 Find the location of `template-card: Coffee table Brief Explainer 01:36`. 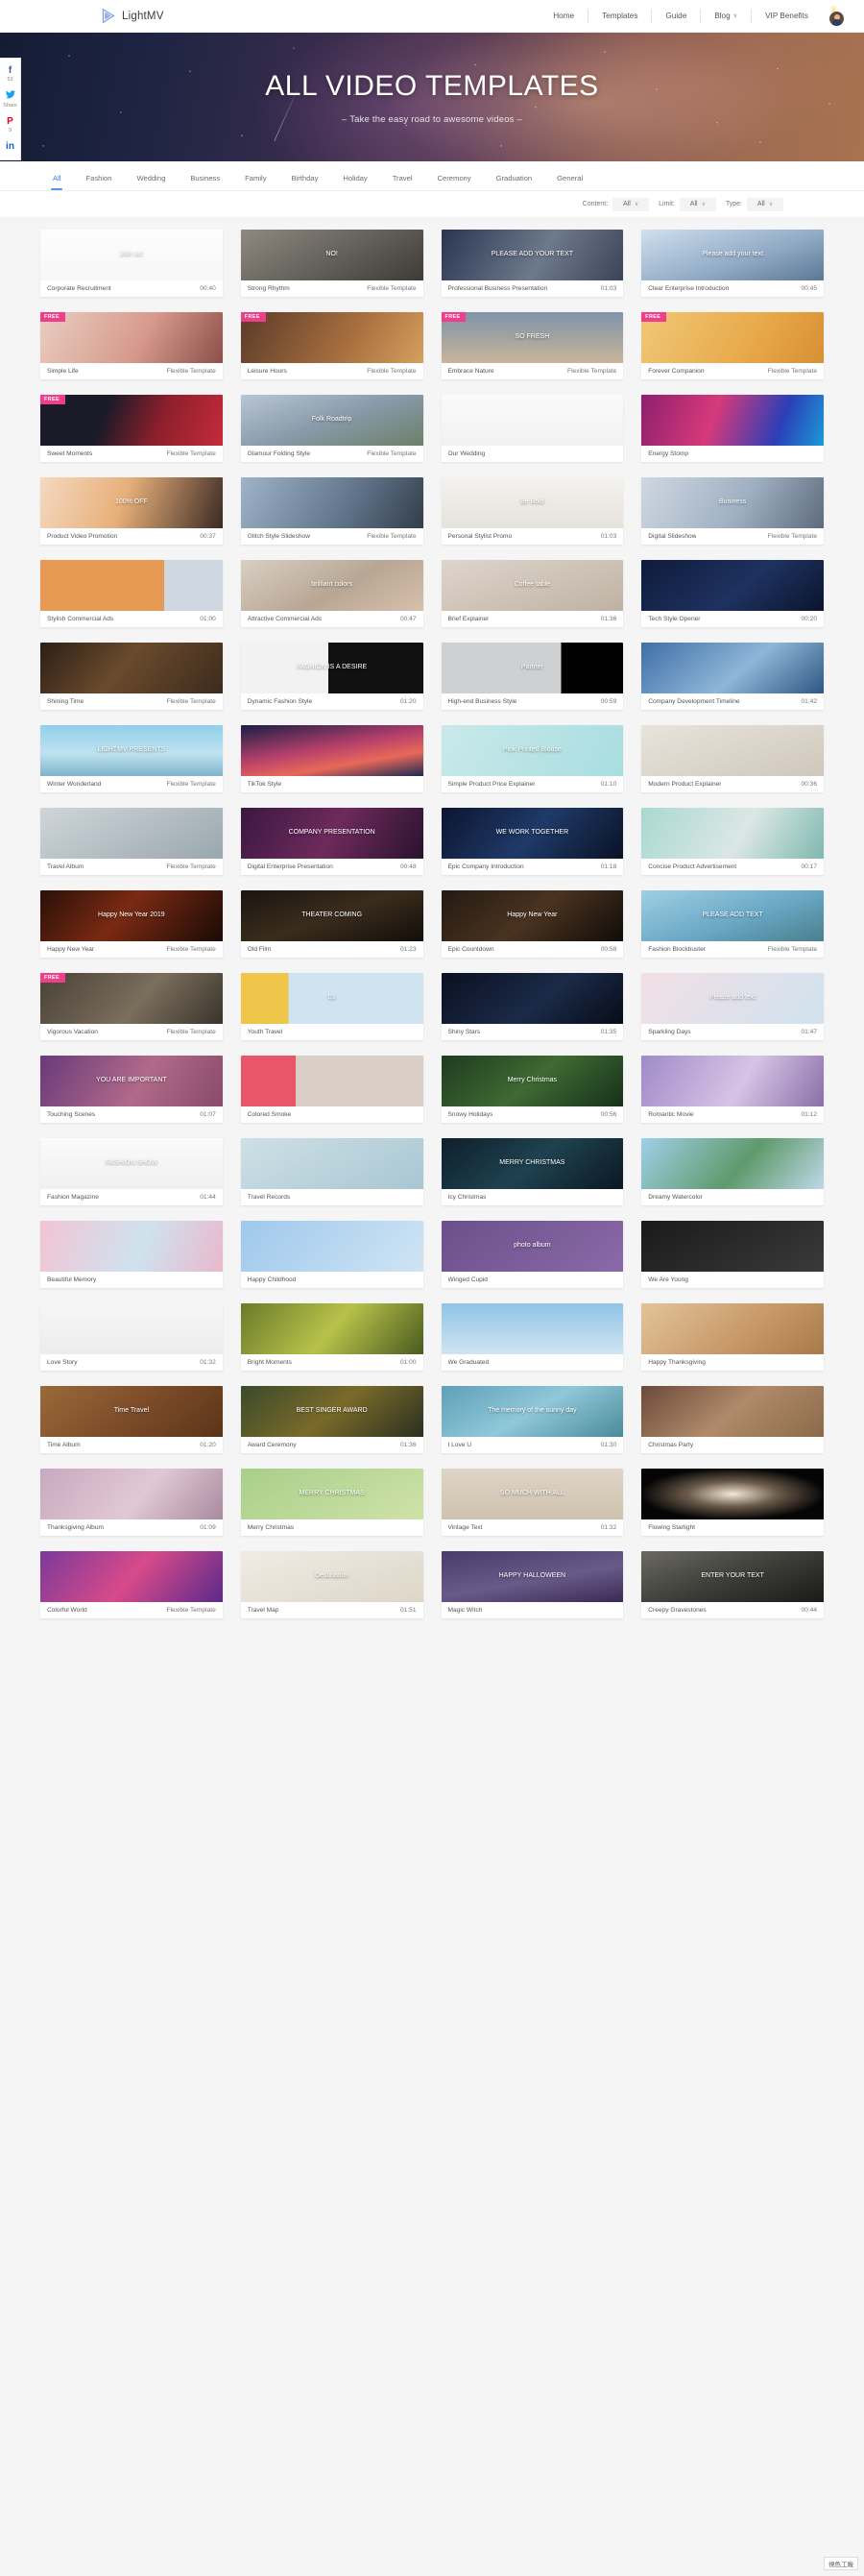

template-card: Coffee table Brief Explainer 01:36 is located at coordinates (532, 593).